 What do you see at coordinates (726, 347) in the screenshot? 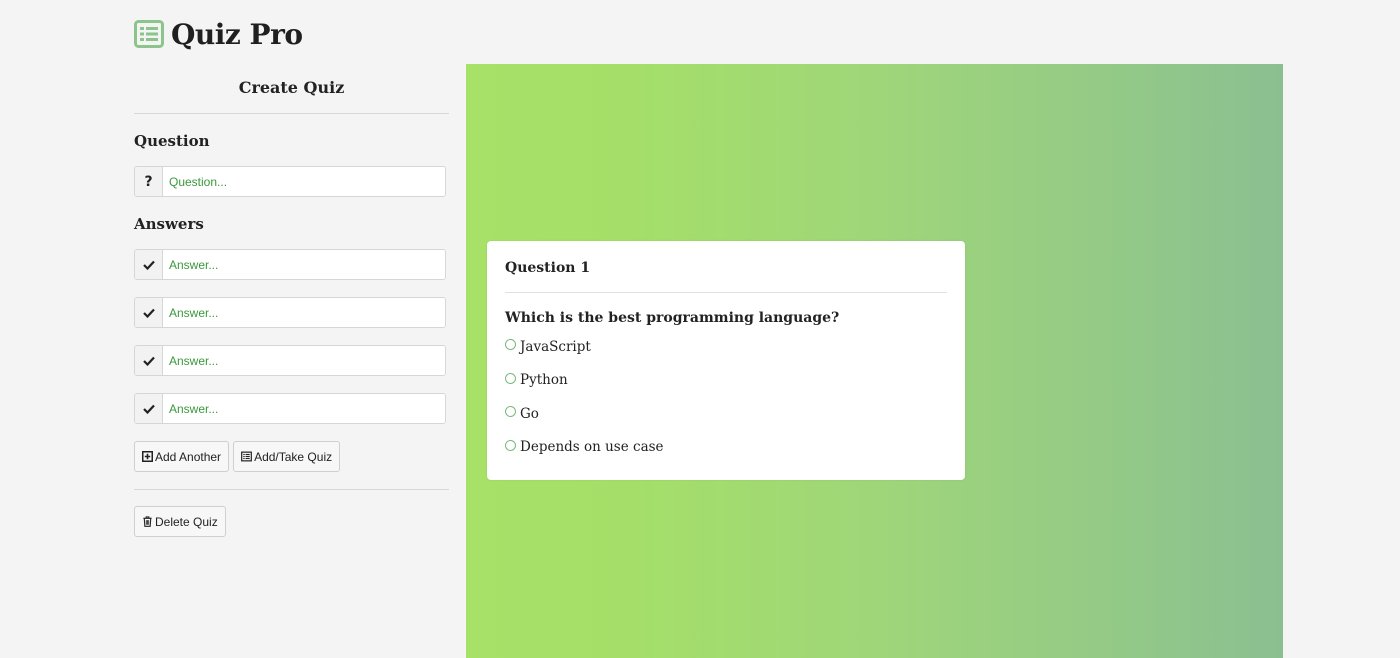
I see `option-javascript: JavaScript` at bounding box center [726, 347].